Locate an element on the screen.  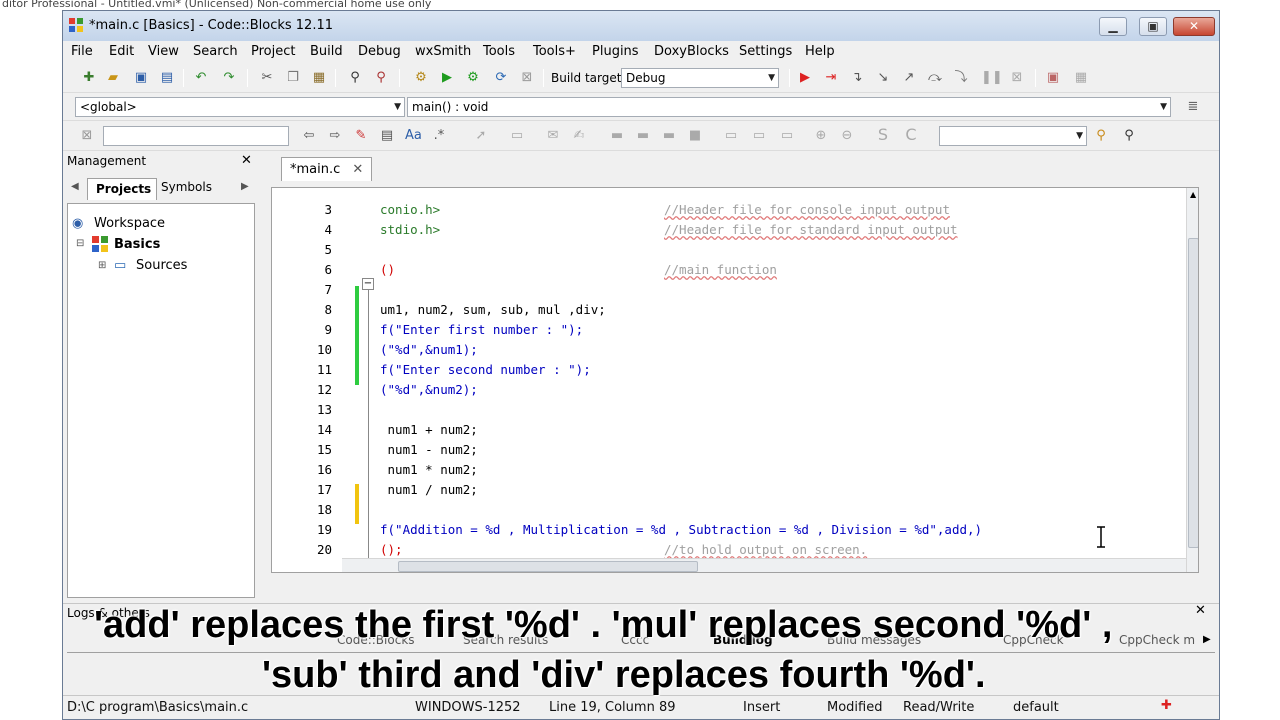
open-file-icon: ▰ is located at coordinates (113, 78).